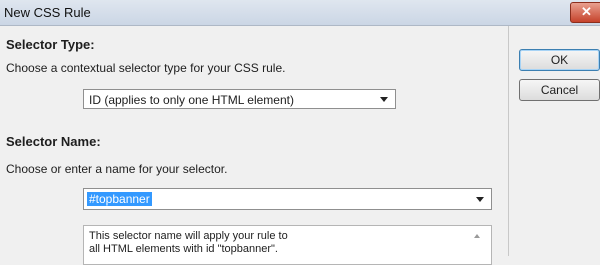  I want to click on selector-type-dropdown: ID (applies to only one HTML element), so click(239, 99).